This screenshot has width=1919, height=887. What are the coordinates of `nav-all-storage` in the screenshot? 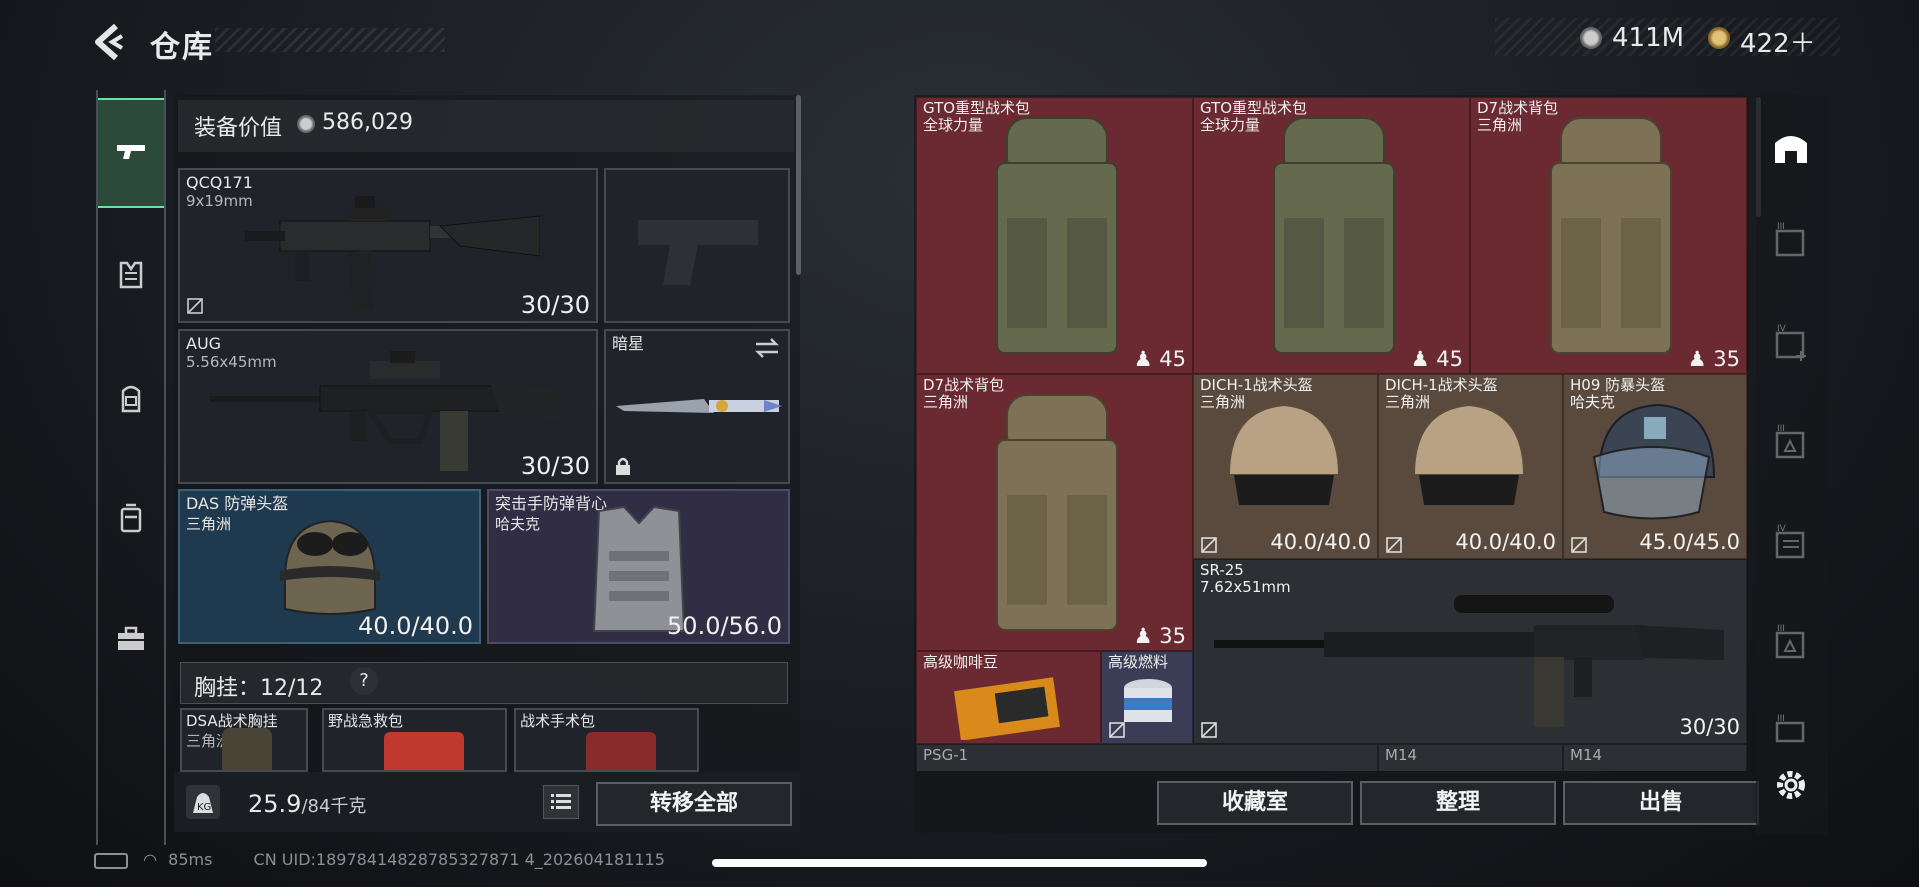 It's located at (1791, 147).